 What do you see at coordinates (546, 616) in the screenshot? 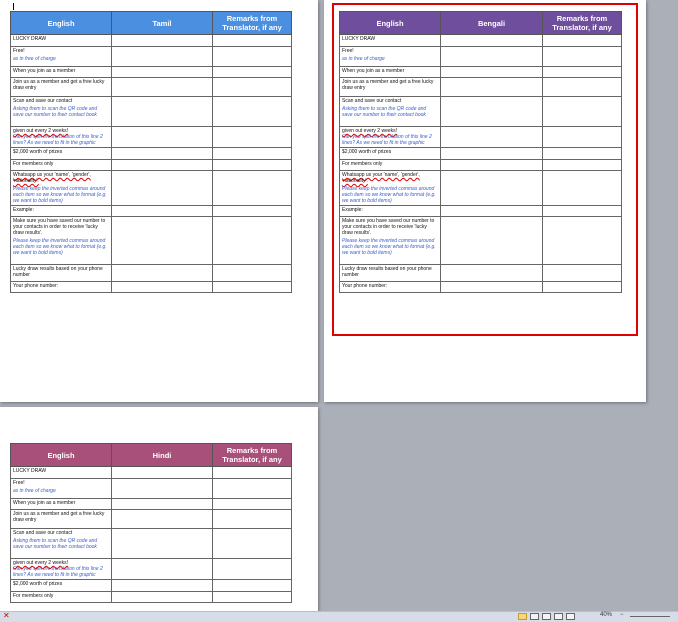
I see `web-layout-view-icon` at bounding box center [546, 616].